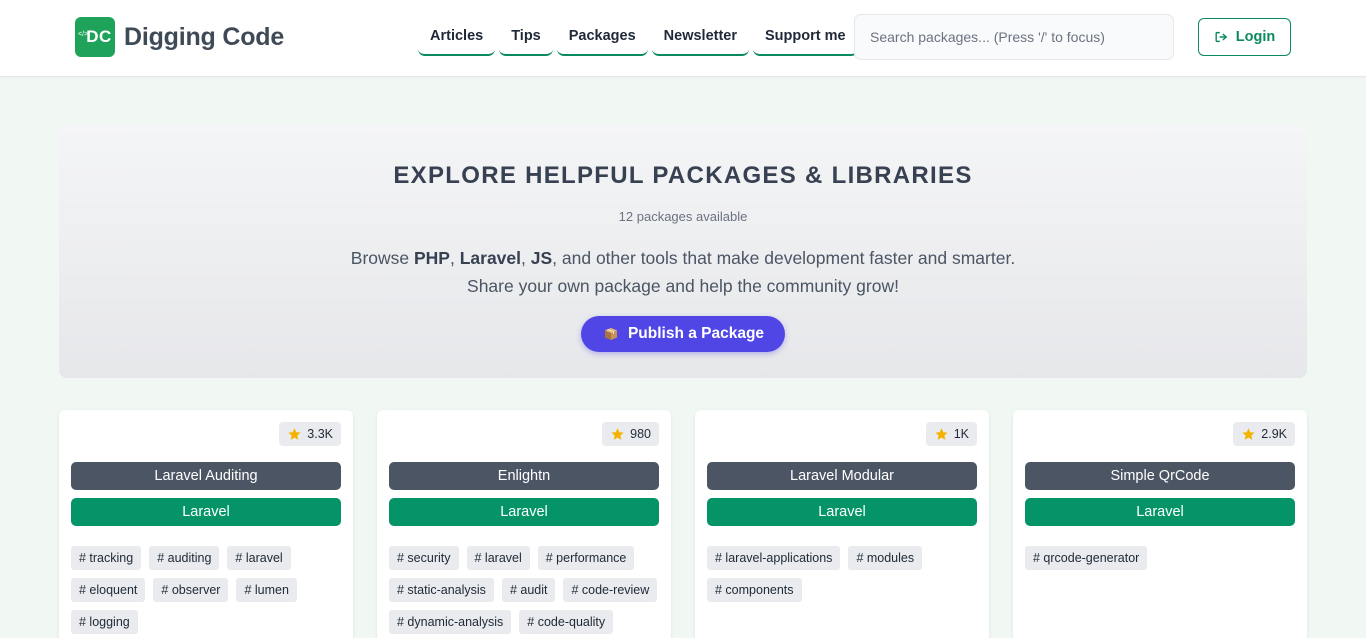 The height and width of the screenshot is (638, 1366). What do you see at coordinates (457, 37) in the screenshot?
I see `nav-articles: Articles` at bounding box center [457, 37].